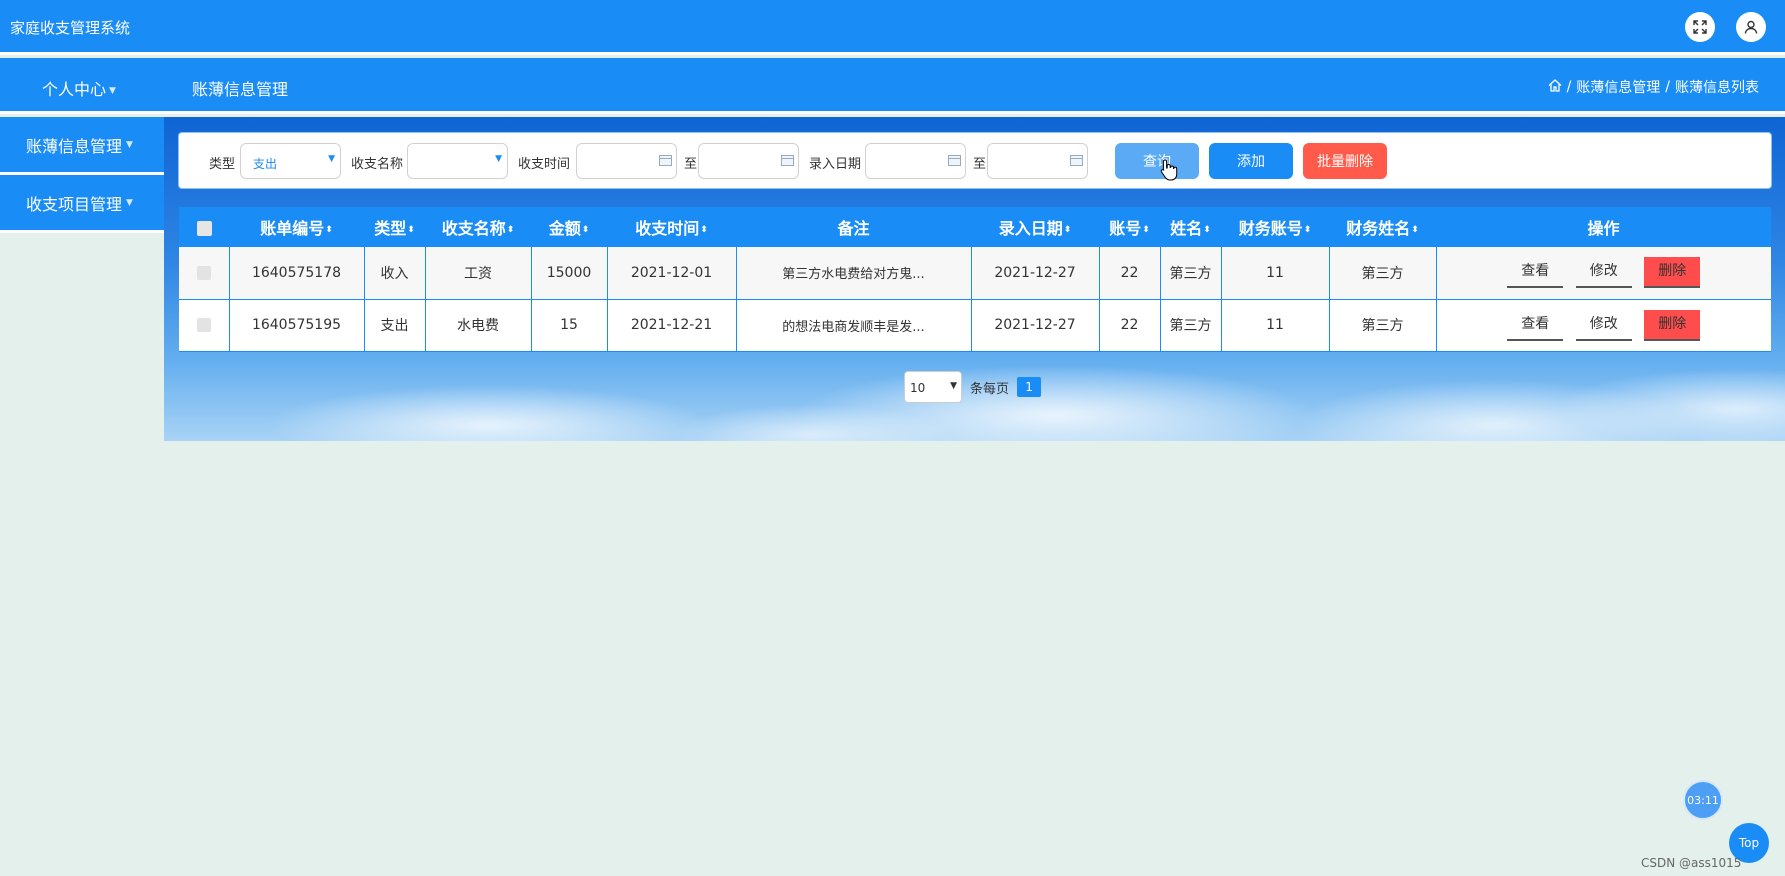  What do you see at coordinates (626, 161) in the screenshot?
I see `time-start-date` at bounding box center [626, 161].